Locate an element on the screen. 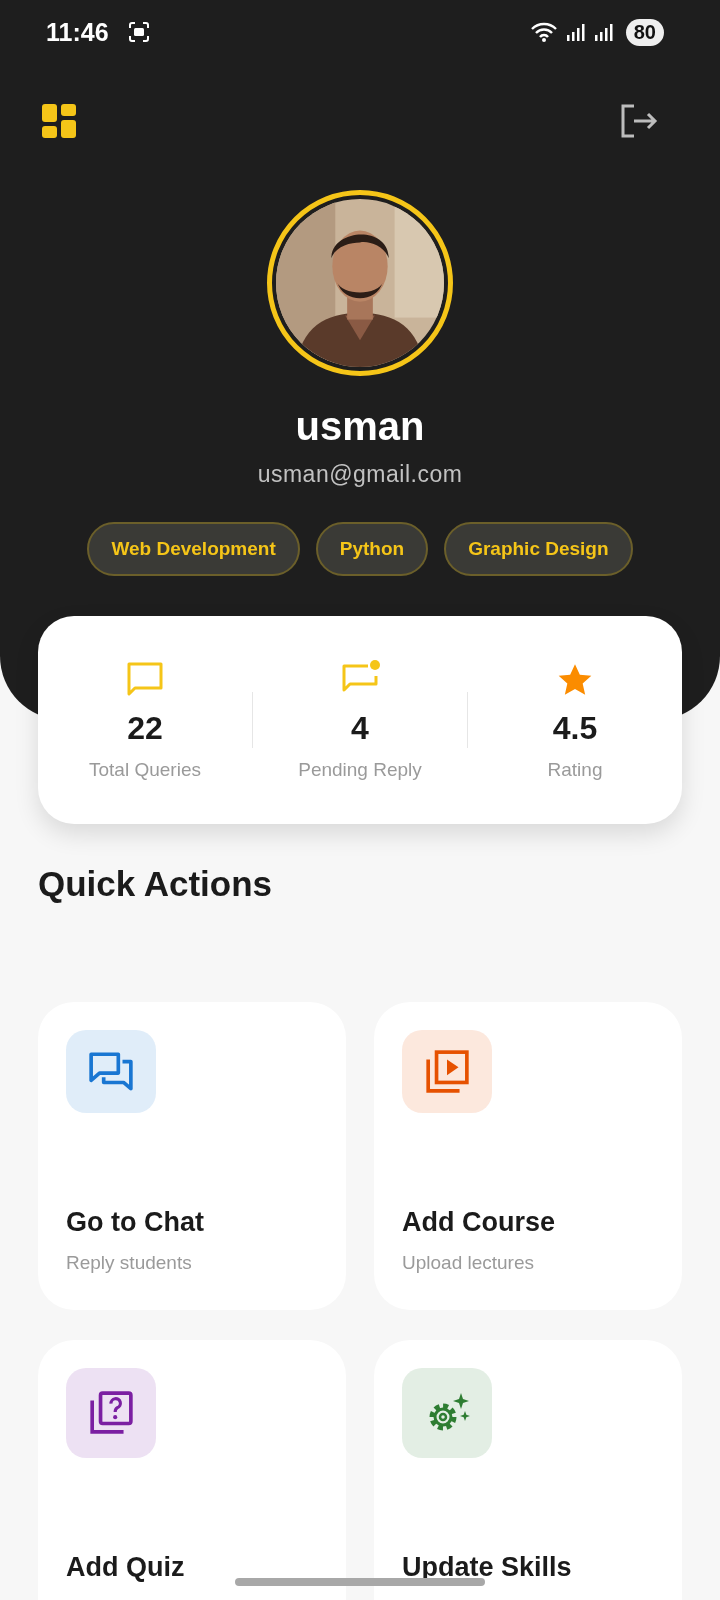  video-library-icon is located at coordinates (447, 1071).